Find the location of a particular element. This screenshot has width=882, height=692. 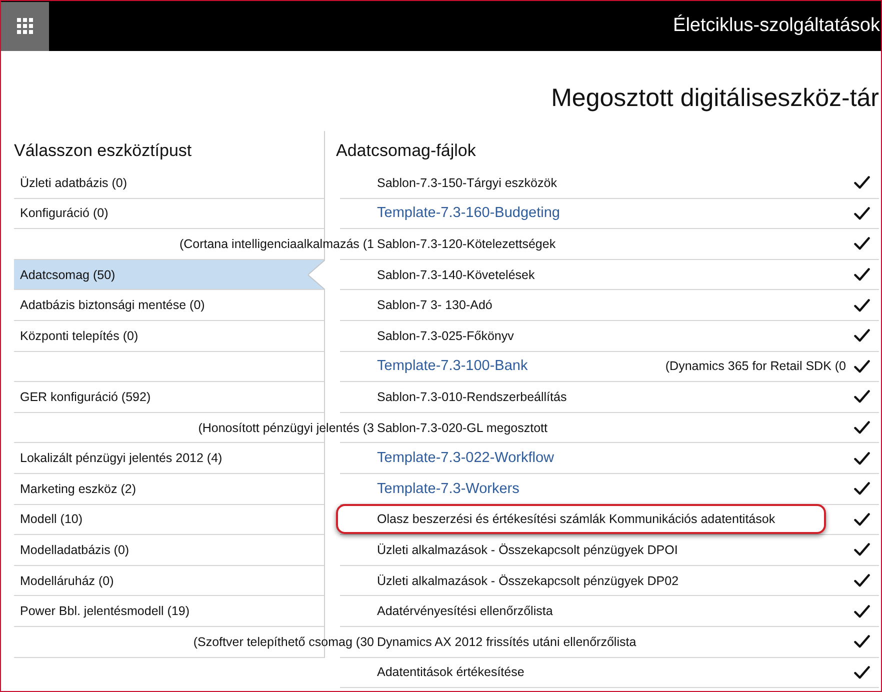

asset-type-item: Marketing eszköz (2) is located at coordinates (169, 489).